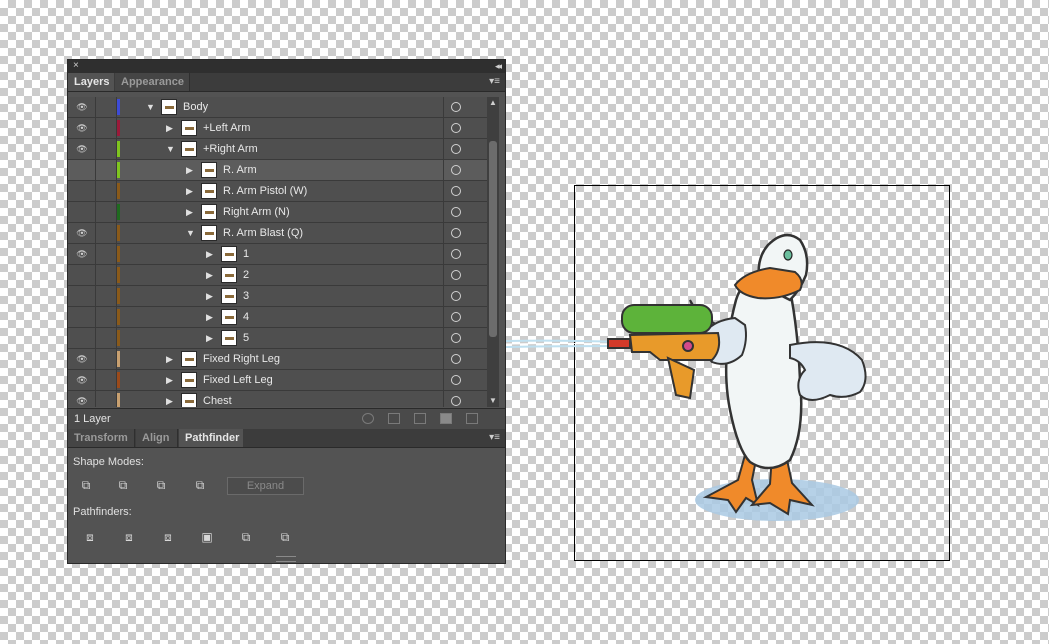 This screenshot has width=1049, height=644. I want to click on water-stream, so click(563, 343).